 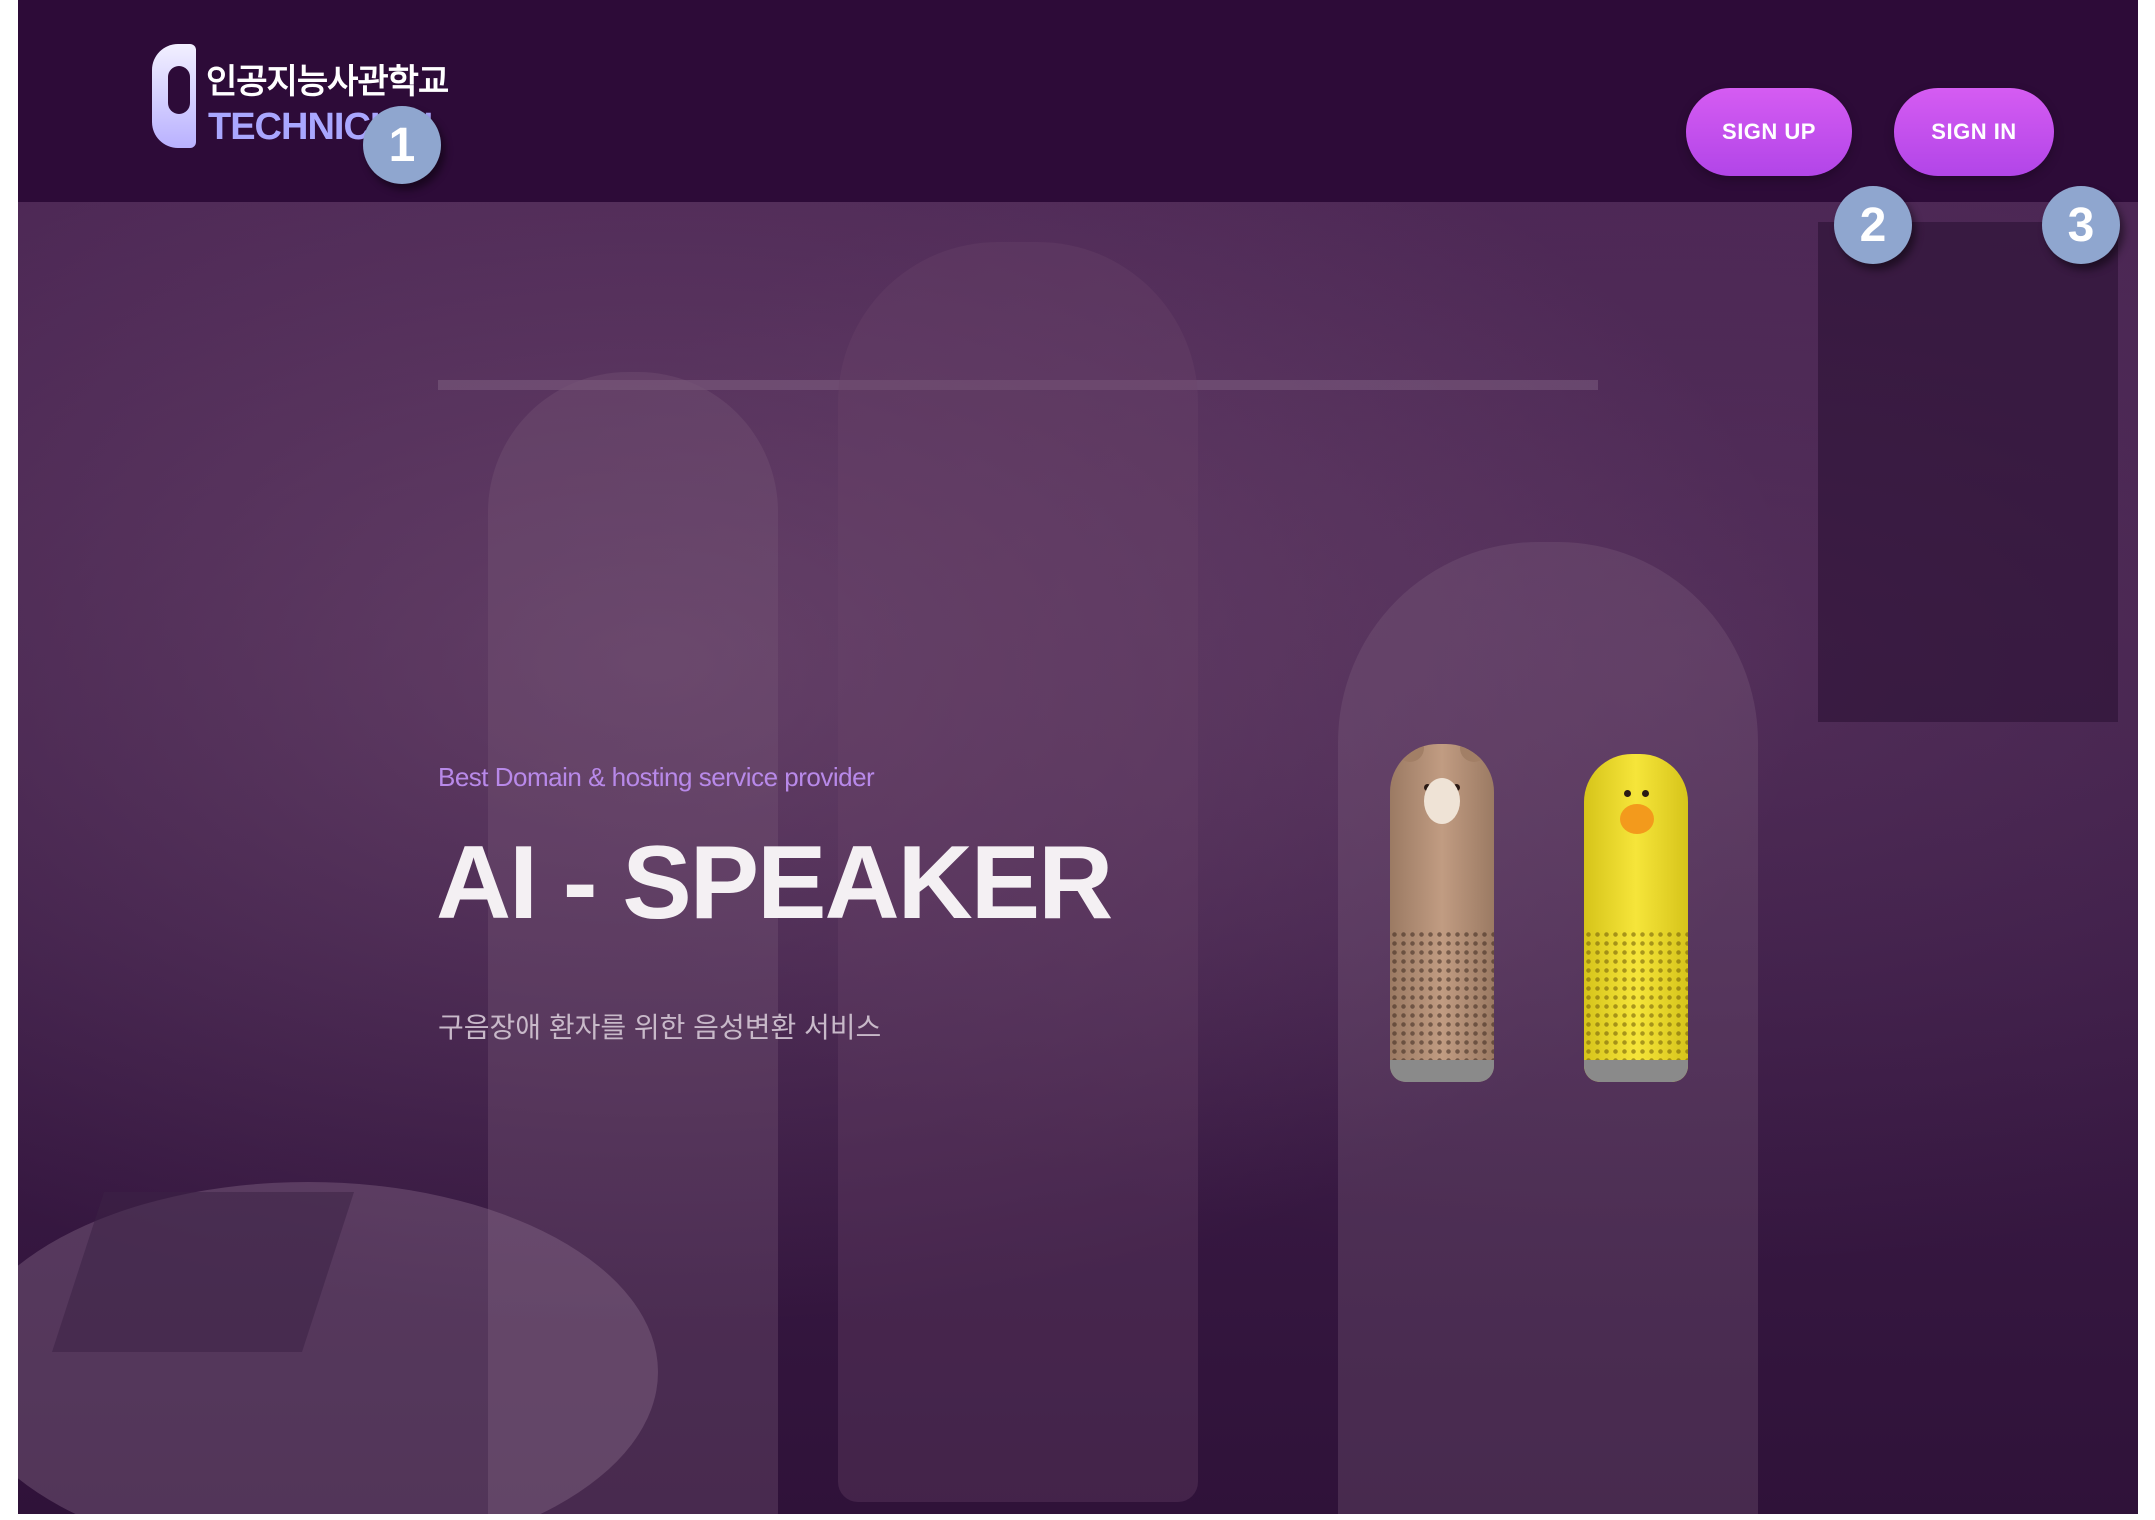 I want to click on hero-eyebrow: Best Domain & hosting service provider, so click(x=656, y=777).